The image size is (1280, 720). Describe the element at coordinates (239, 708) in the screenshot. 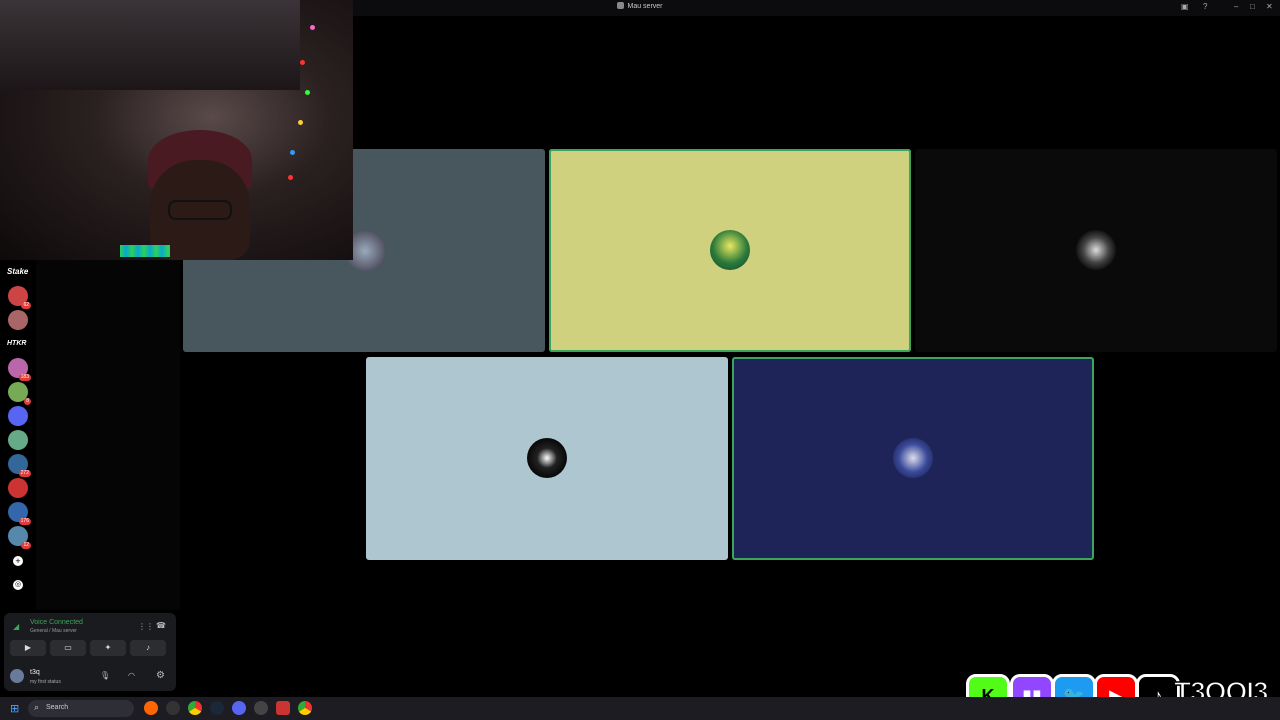

I see `discord-icon` at that location.